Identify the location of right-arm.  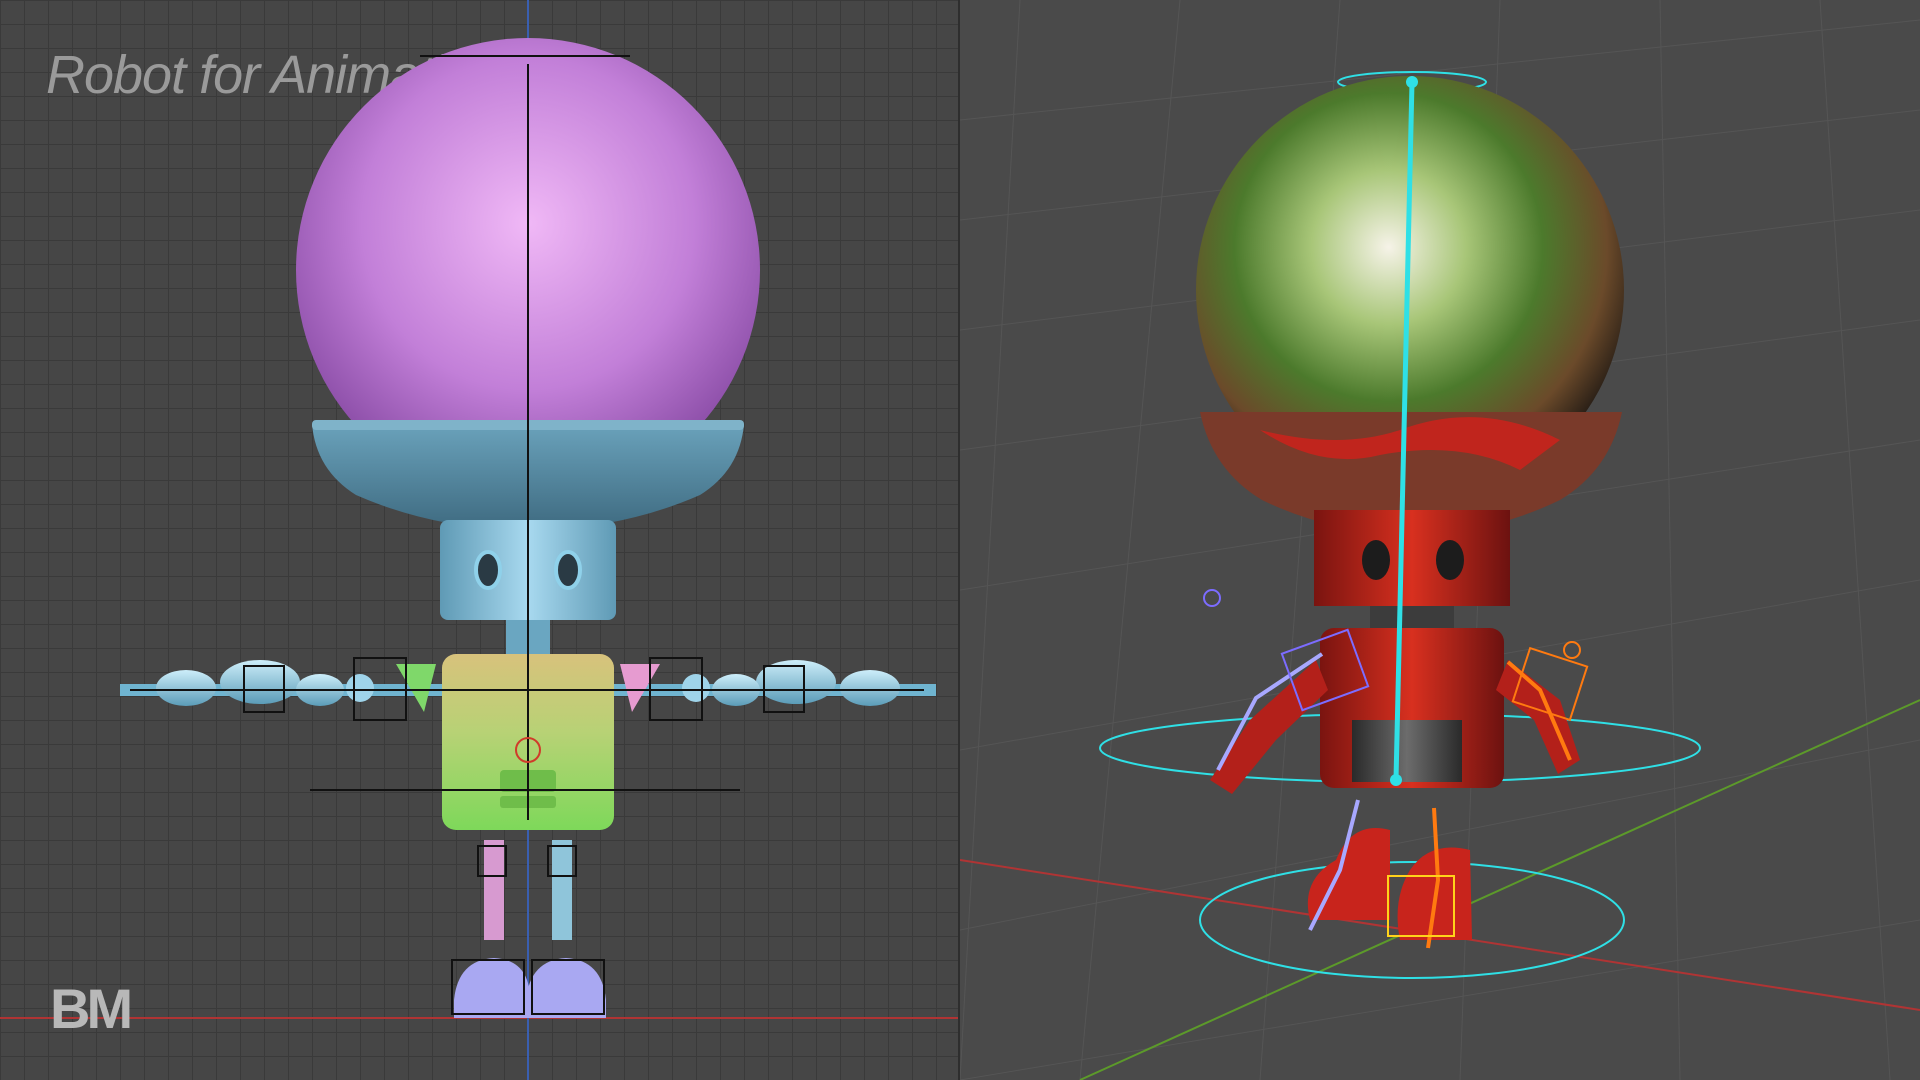
(771, 686).